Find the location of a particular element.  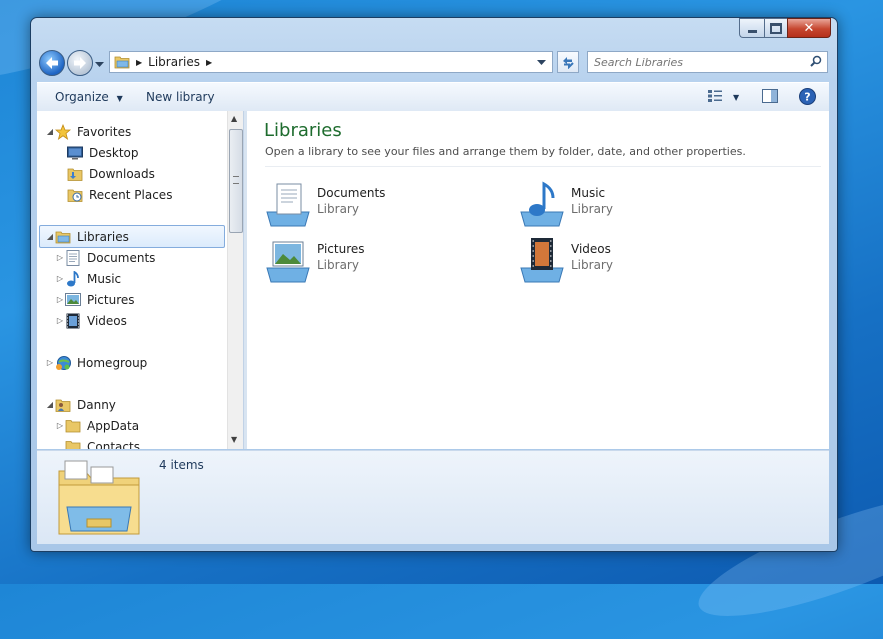

forward-arrow-icon is located at coordinates (80, 63).